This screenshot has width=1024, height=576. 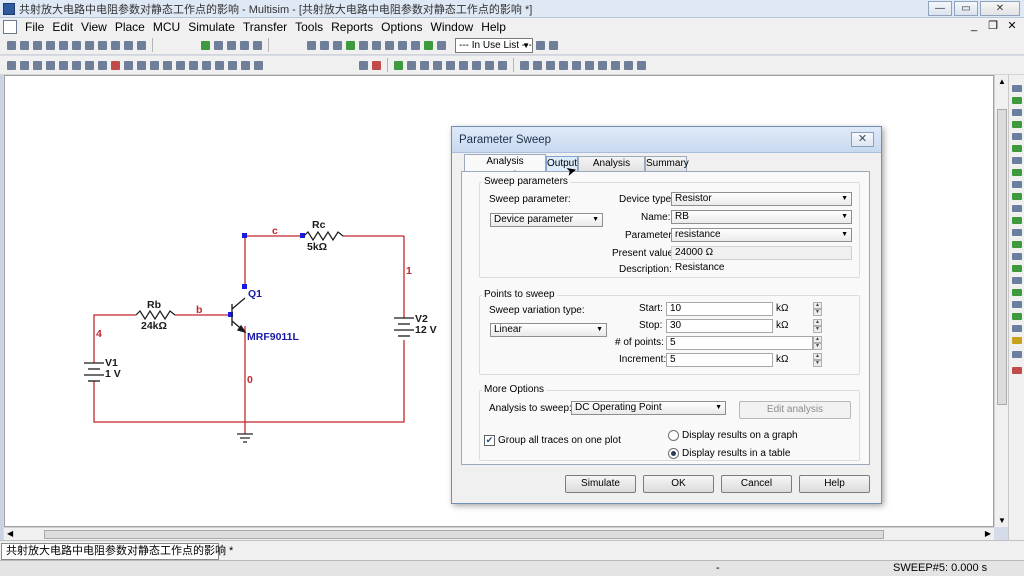 I want to click on analysis-to-sweep-select: DC Operating Point ▼, so click(x=648, y=408).